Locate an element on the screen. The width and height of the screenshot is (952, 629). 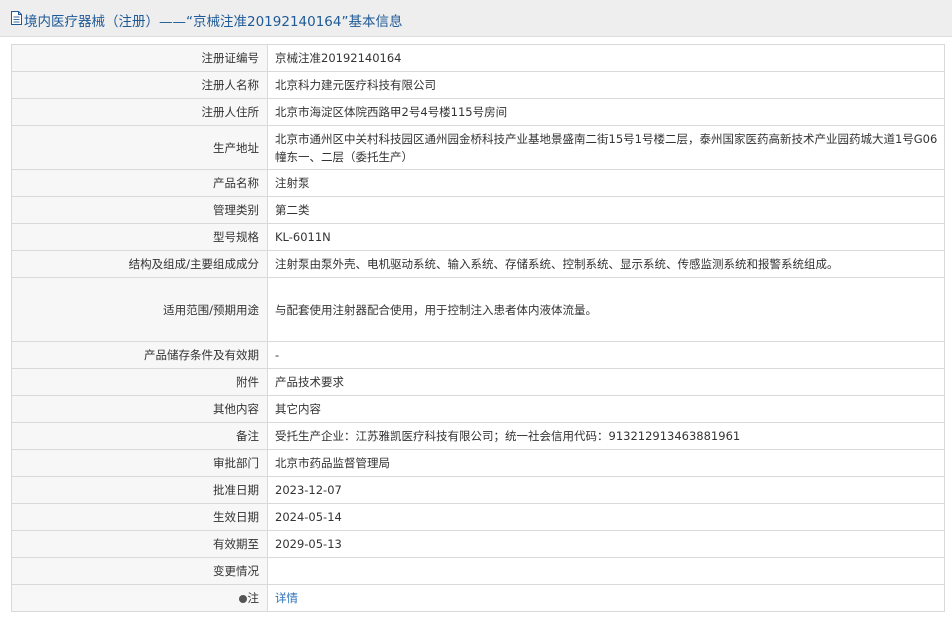
table-row: 附件 产品技术要求 is located at coordinates (478, 382).